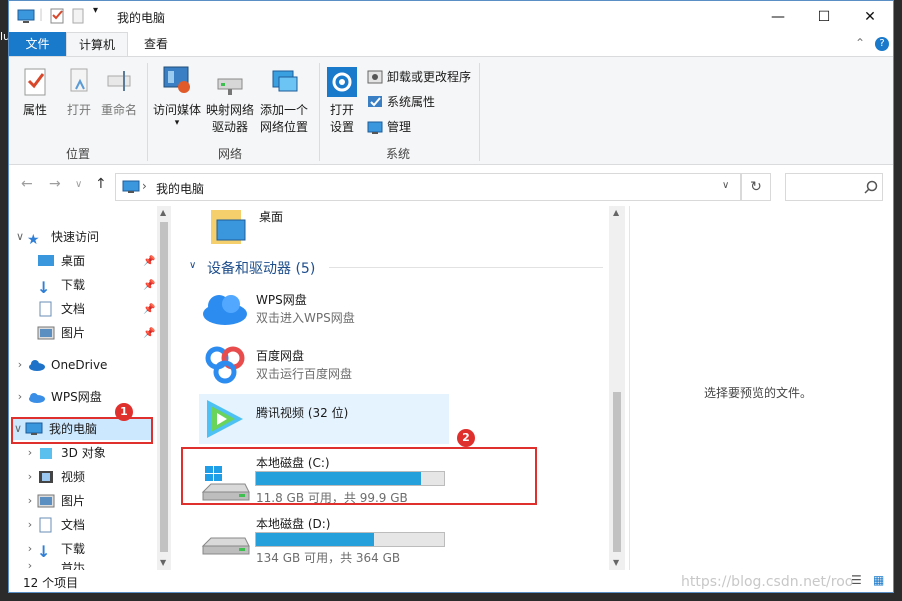 Image resolution: width=902 pixels, height=601 pixels. What do you see at coordinates (396, 267) in the screenshot?
I see `devices-group-header: ∨ 设备和驱动器 (5)` at bounding box center [396, 267].